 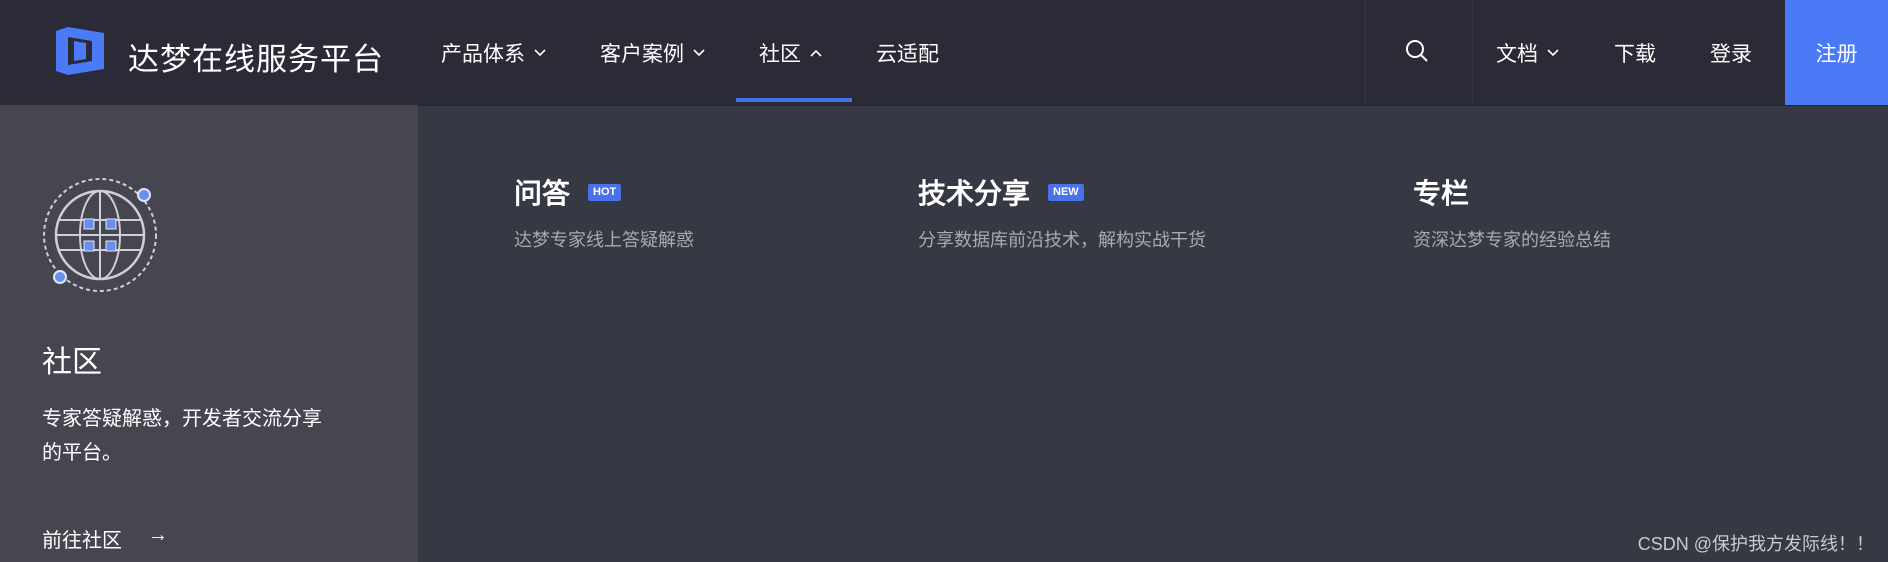 I want to click on nav-cloud-adapt-label: 云适配, so click(x=907, y=54).